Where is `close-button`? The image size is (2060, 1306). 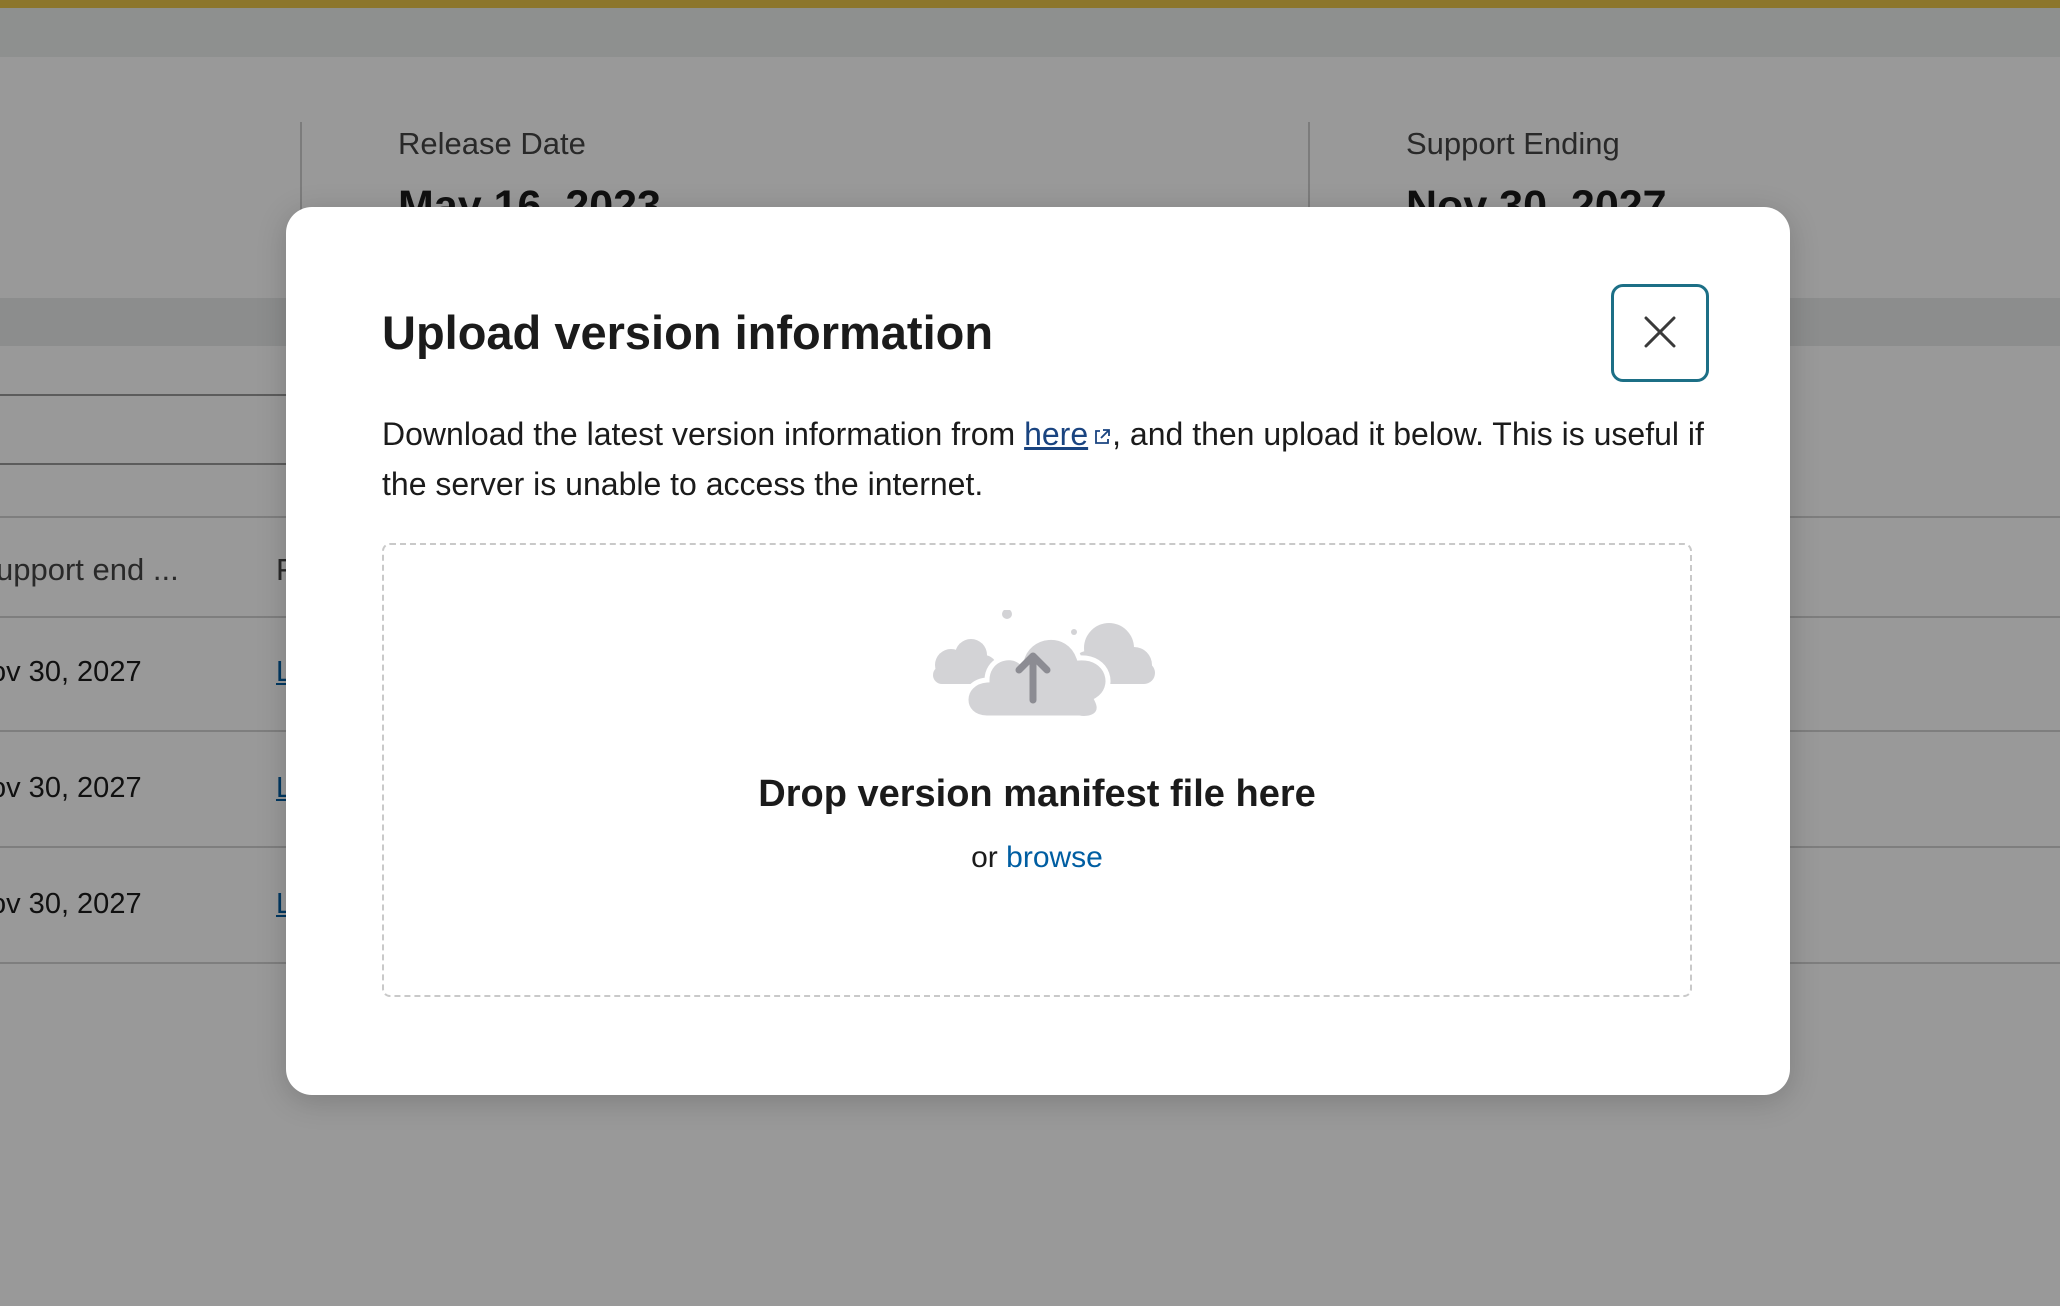 close-button is located at coordinates (1660, 333).